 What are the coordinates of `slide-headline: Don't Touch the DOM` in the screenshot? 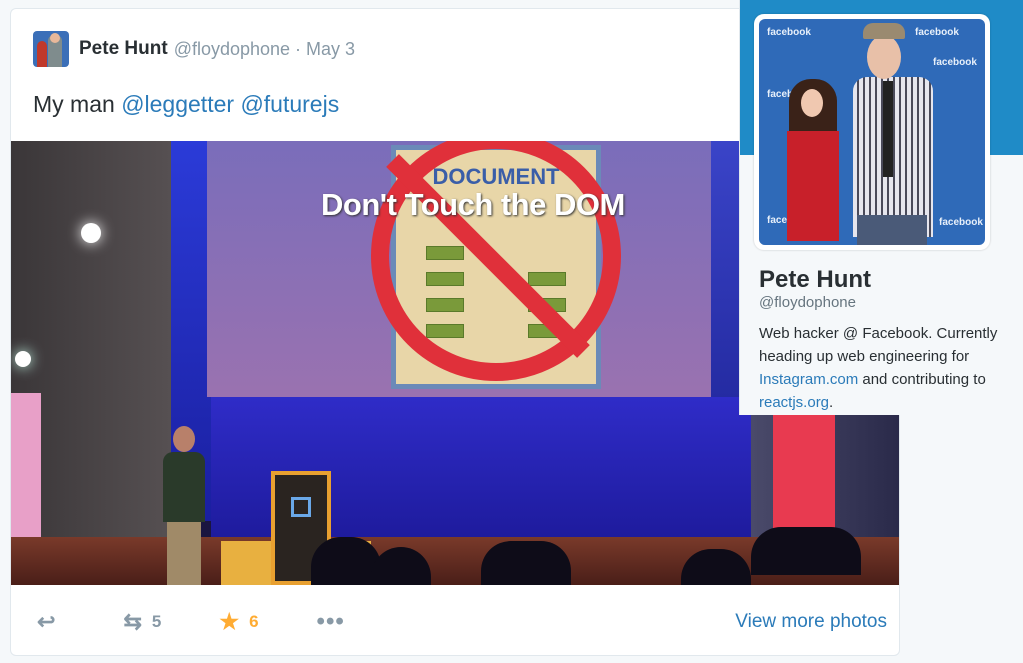 It's located at (473, 204).